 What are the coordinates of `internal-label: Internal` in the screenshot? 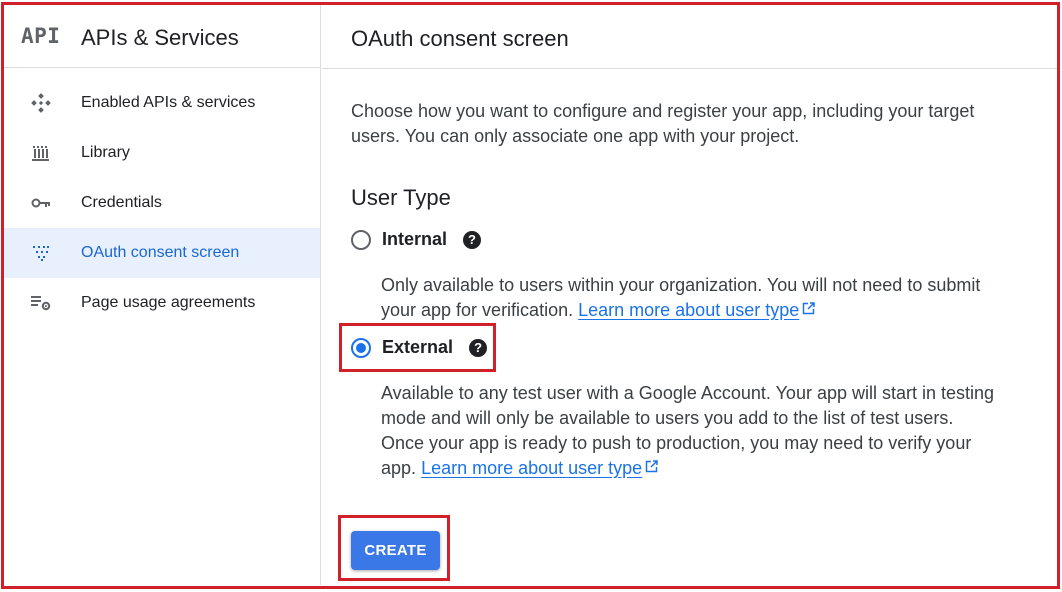 It's located at (414, 239).